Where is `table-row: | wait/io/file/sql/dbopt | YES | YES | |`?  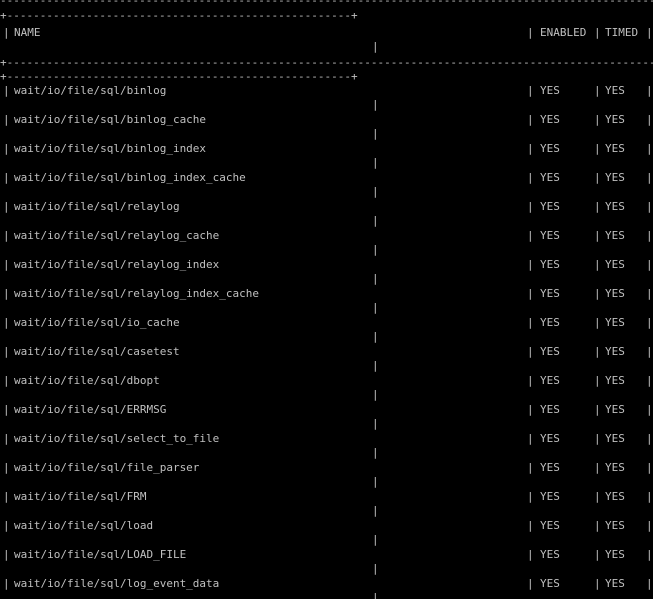 table-row: | wait/io/file/sql/dbopt | YES | YES | | is located at coordinates (326, 388).